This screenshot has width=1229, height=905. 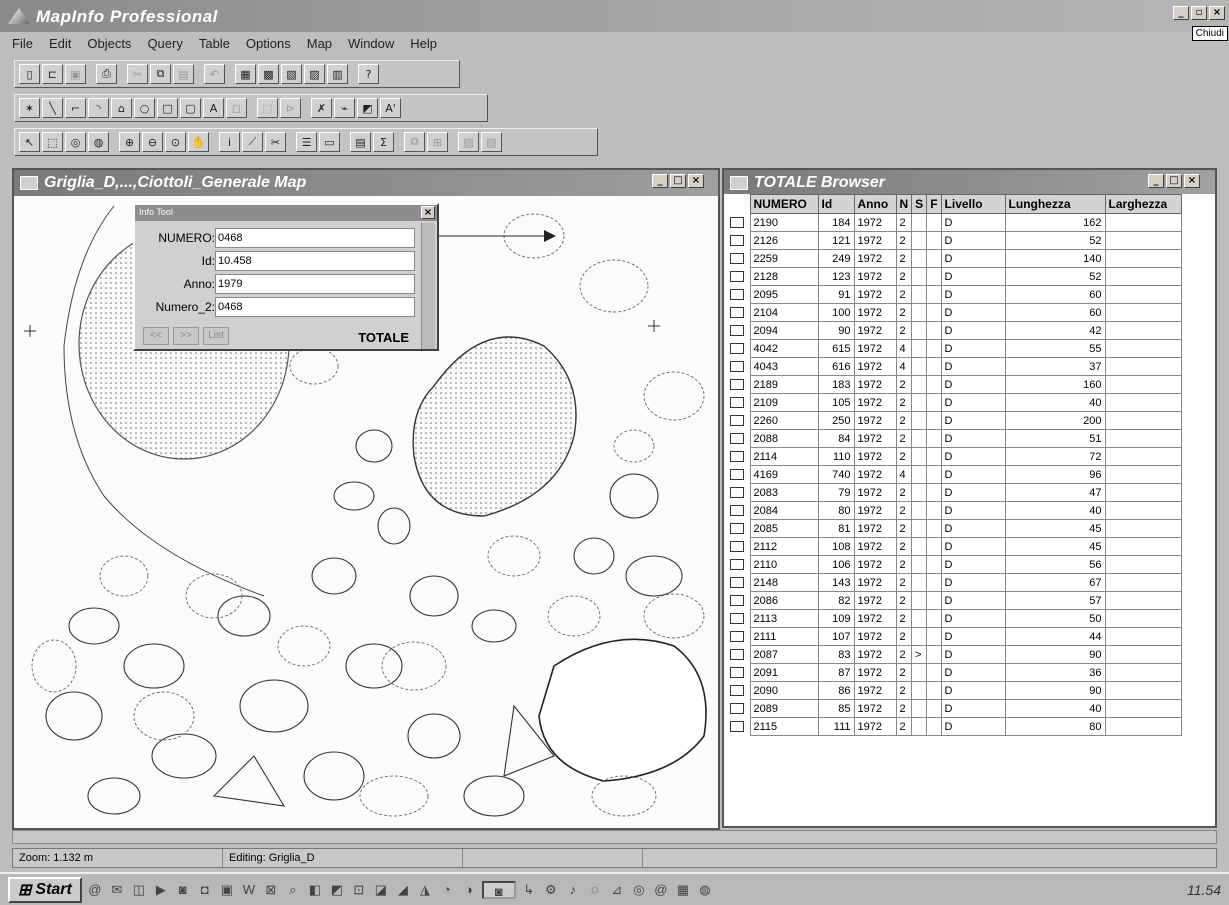 I want to click on quicklaunch-app-6-icon: ◩, so click(x=337, y=890).